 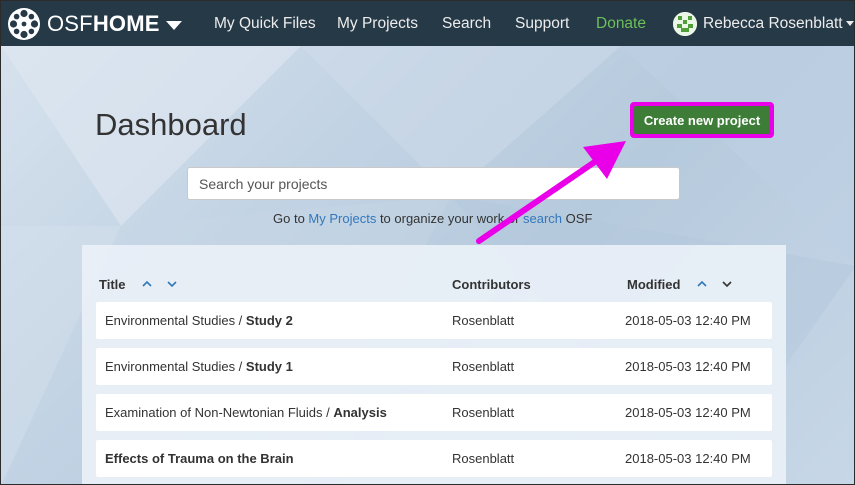 What do you see at coordinates (199, 320) in the screenshot?
I see `project-title: Environmental Studies / Study 2` at bounding box center [199, 320].